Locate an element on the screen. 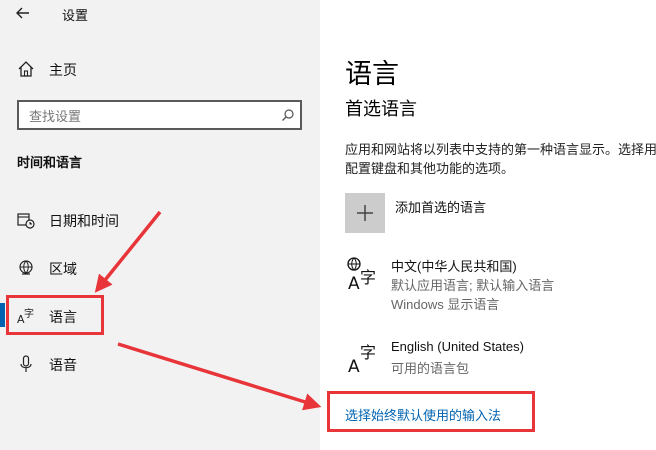 The height and width of the screenshot is (450, 656). language-globe-icon: A 字 is located at coordinates (361, 274).